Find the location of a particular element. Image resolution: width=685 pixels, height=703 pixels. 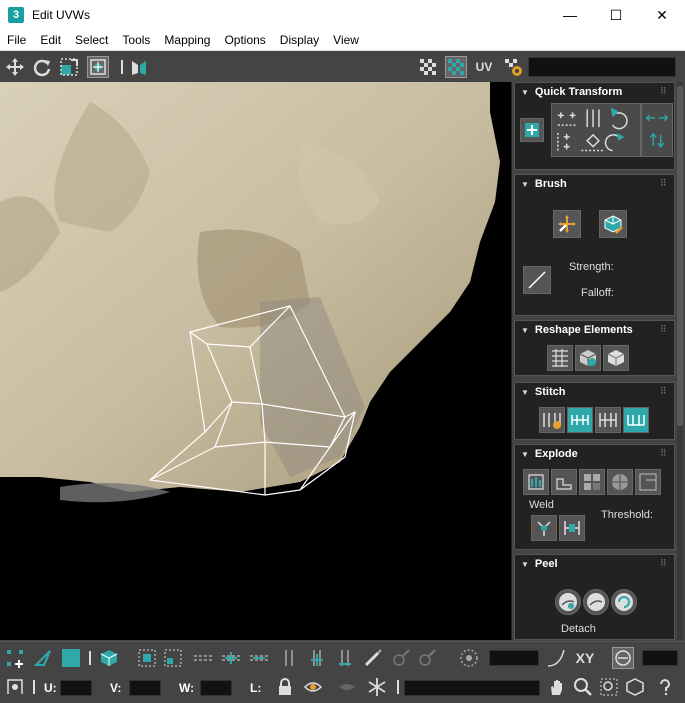

straighten-button is located at coordinates (560, 358).